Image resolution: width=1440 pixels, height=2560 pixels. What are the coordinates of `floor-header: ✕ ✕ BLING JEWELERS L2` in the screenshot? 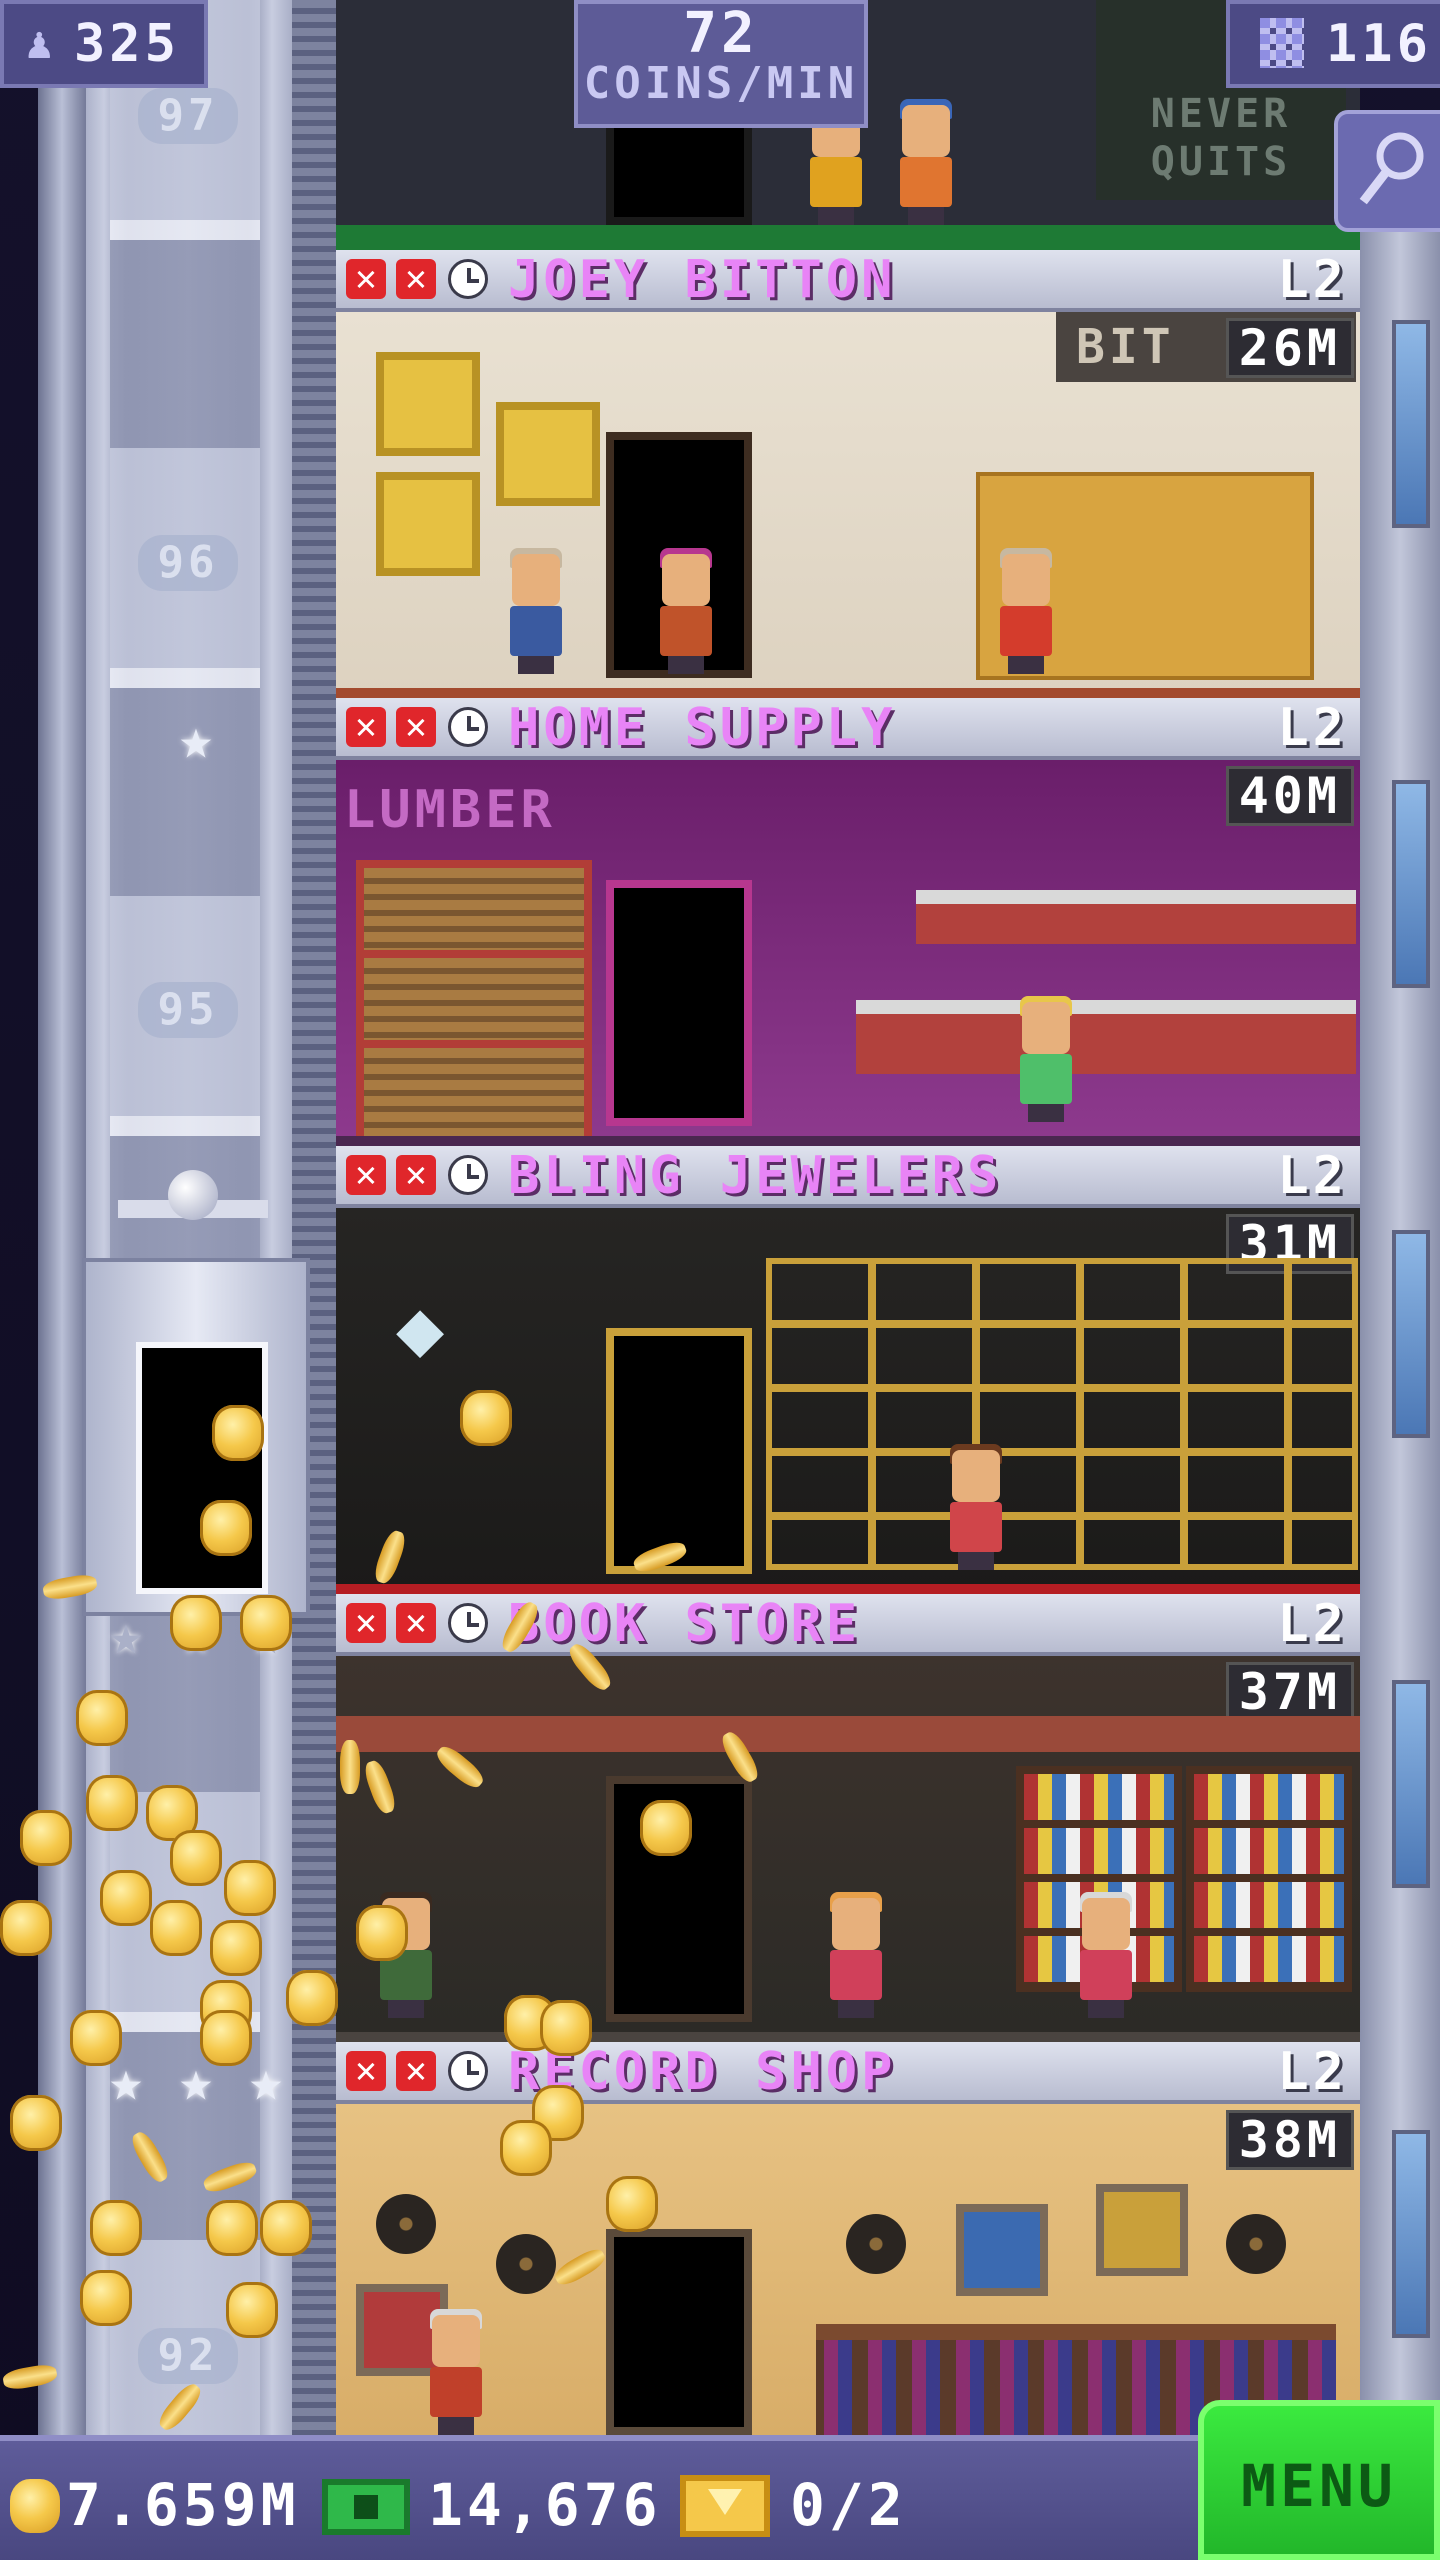 It's located at (848, 1177).